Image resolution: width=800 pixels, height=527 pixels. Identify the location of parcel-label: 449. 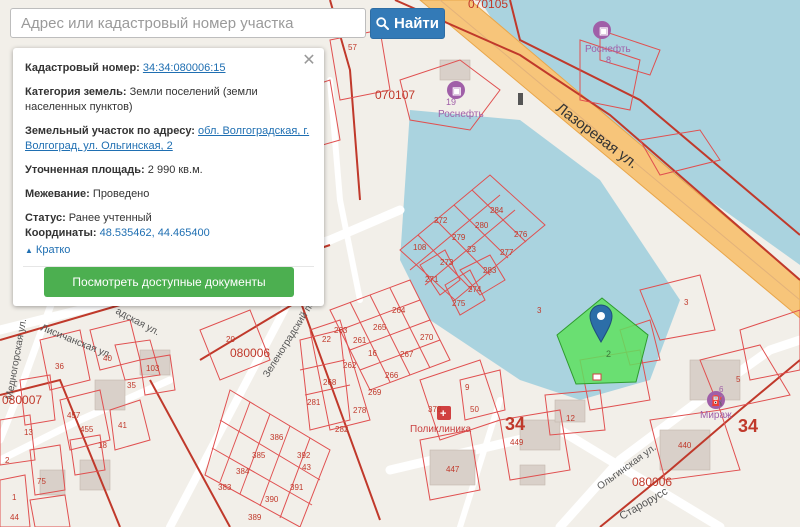
(517, 442).